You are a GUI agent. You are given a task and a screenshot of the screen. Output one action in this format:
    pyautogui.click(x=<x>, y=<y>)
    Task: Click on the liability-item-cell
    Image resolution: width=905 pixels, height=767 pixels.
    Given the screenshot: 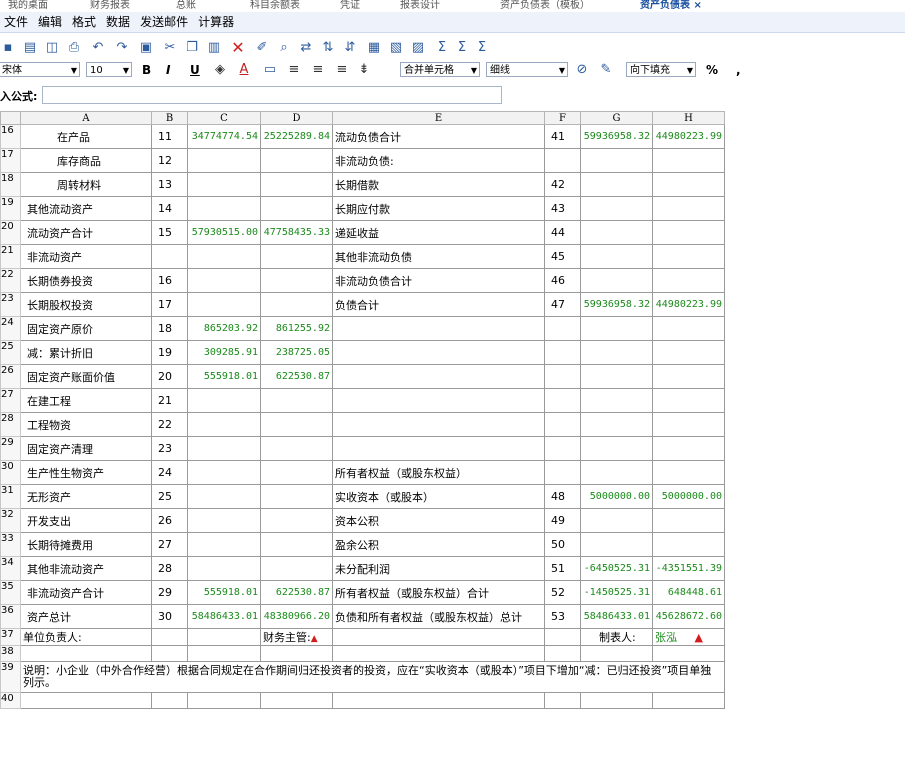 What is the action you would take?
    pyautogui.click(x=438, y=400)
    